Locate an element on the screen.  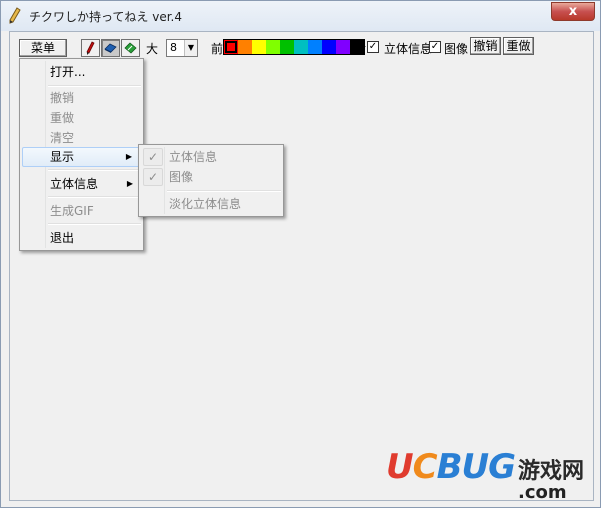
eraser-tool-button is located at coordinates (110, 48).